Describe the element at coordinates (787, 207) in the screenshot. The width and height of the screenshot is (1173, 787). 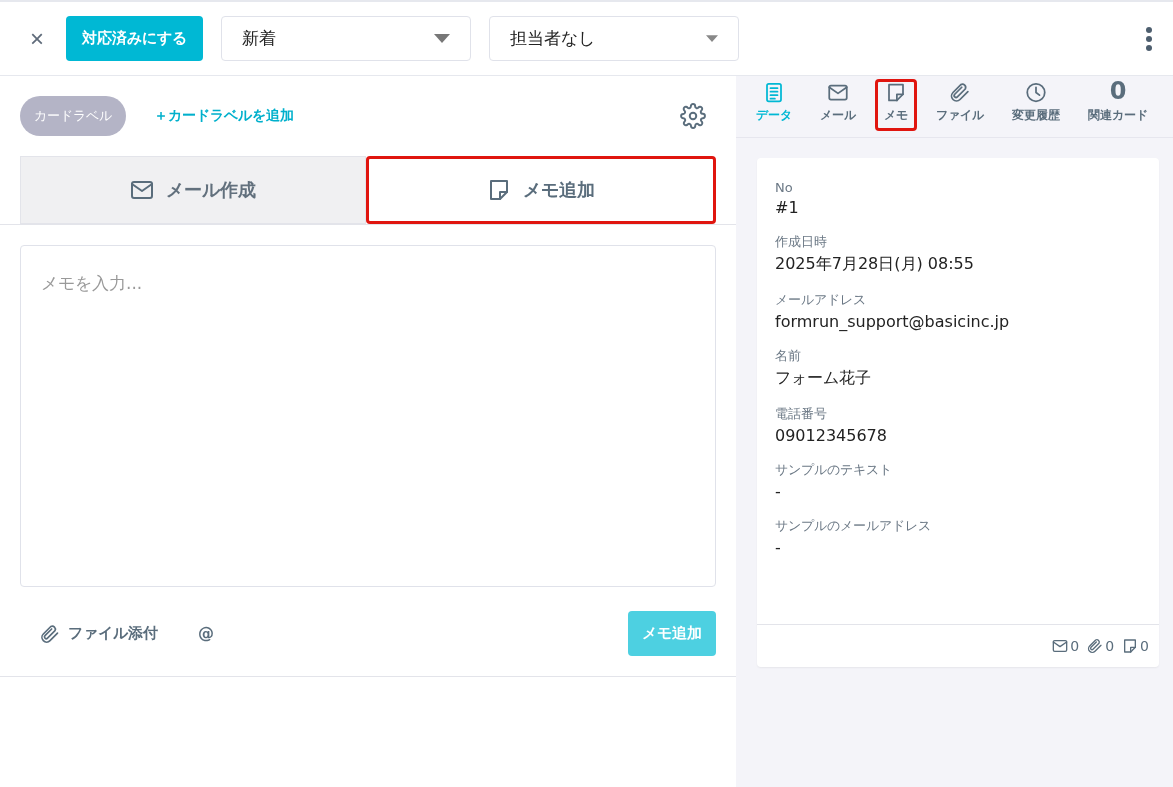
I see `field-value: #1` at that location.